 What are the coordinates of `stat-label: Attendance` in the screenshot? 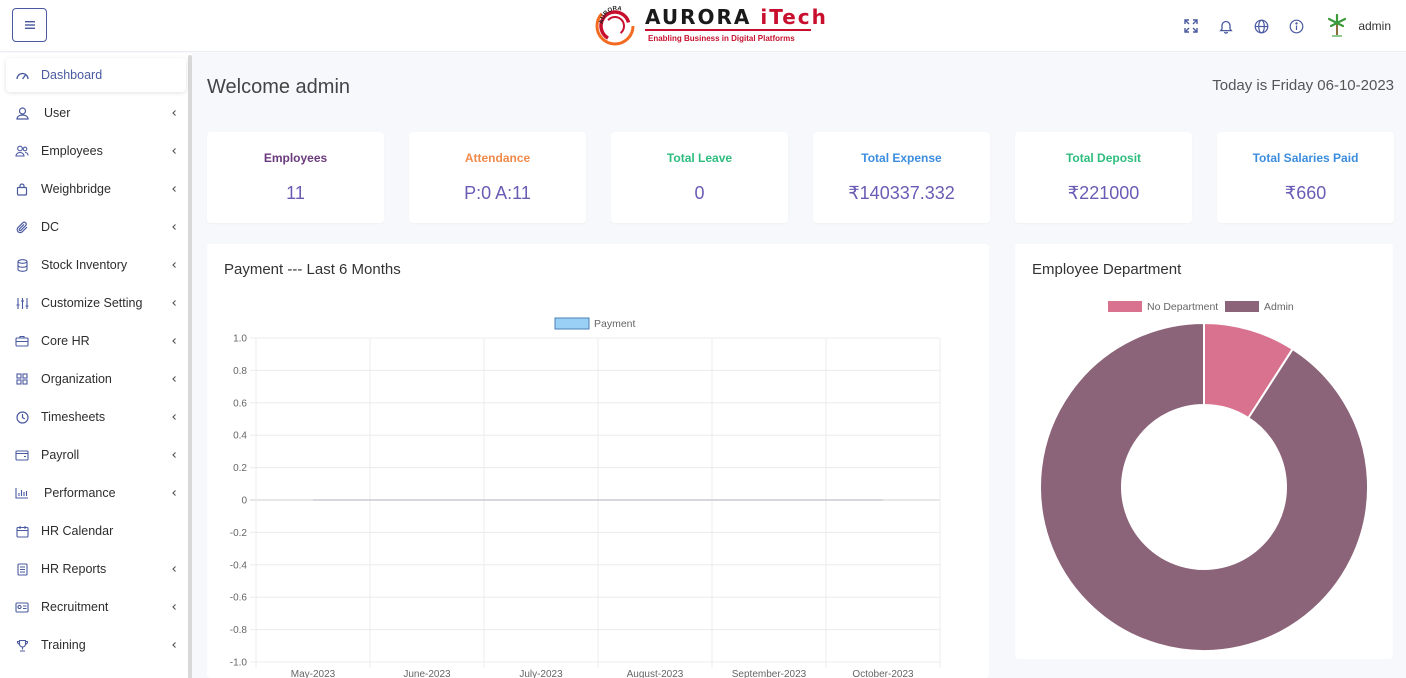 It's located at (497, 158).